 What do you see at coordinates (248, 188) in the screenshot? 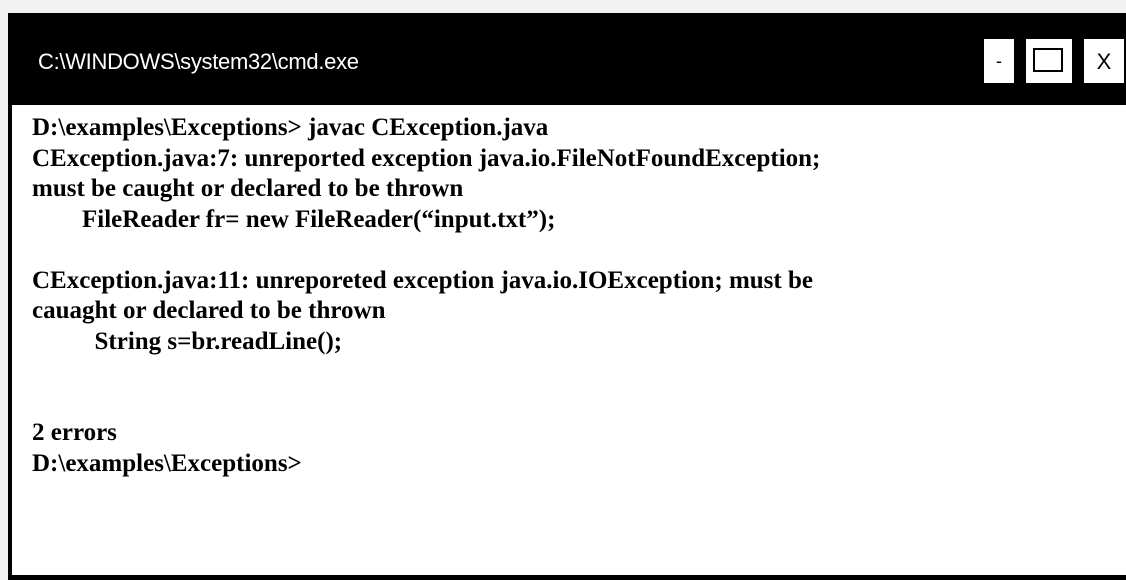
I see `console-line: must be caught or declared to be thrown` at bounding box center [248, 188].